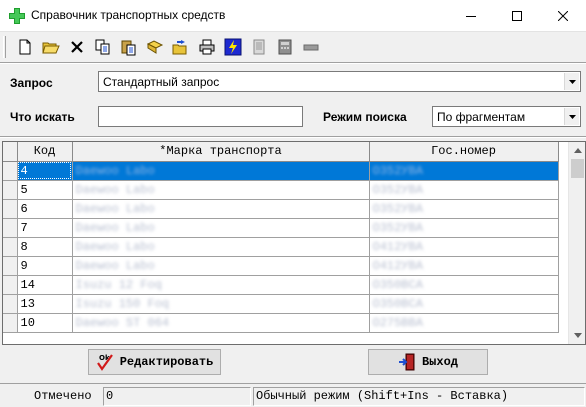  I want to click on cell-kod: 8, so click(45, 247).